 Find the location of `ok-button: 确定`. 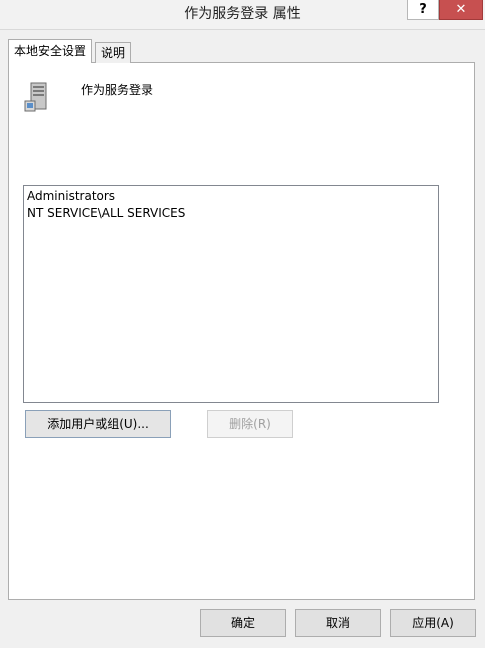

ok-button: 确定 is located at coordinates (243, 623).